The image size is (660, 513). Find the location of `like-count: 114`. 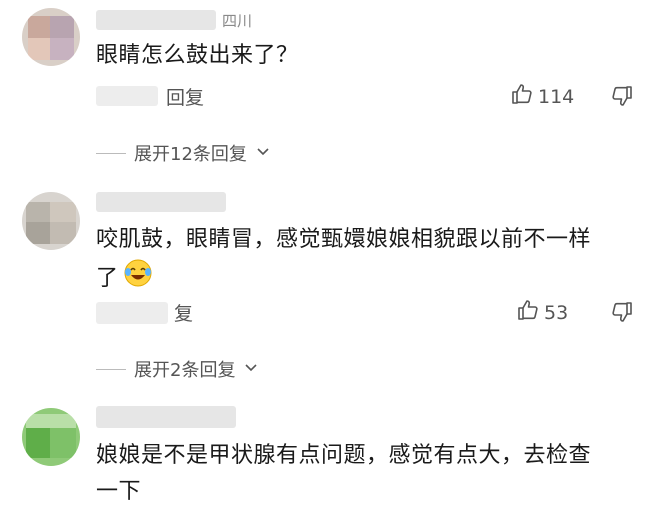

like-count: 114 is located at coordinates (556, 96).